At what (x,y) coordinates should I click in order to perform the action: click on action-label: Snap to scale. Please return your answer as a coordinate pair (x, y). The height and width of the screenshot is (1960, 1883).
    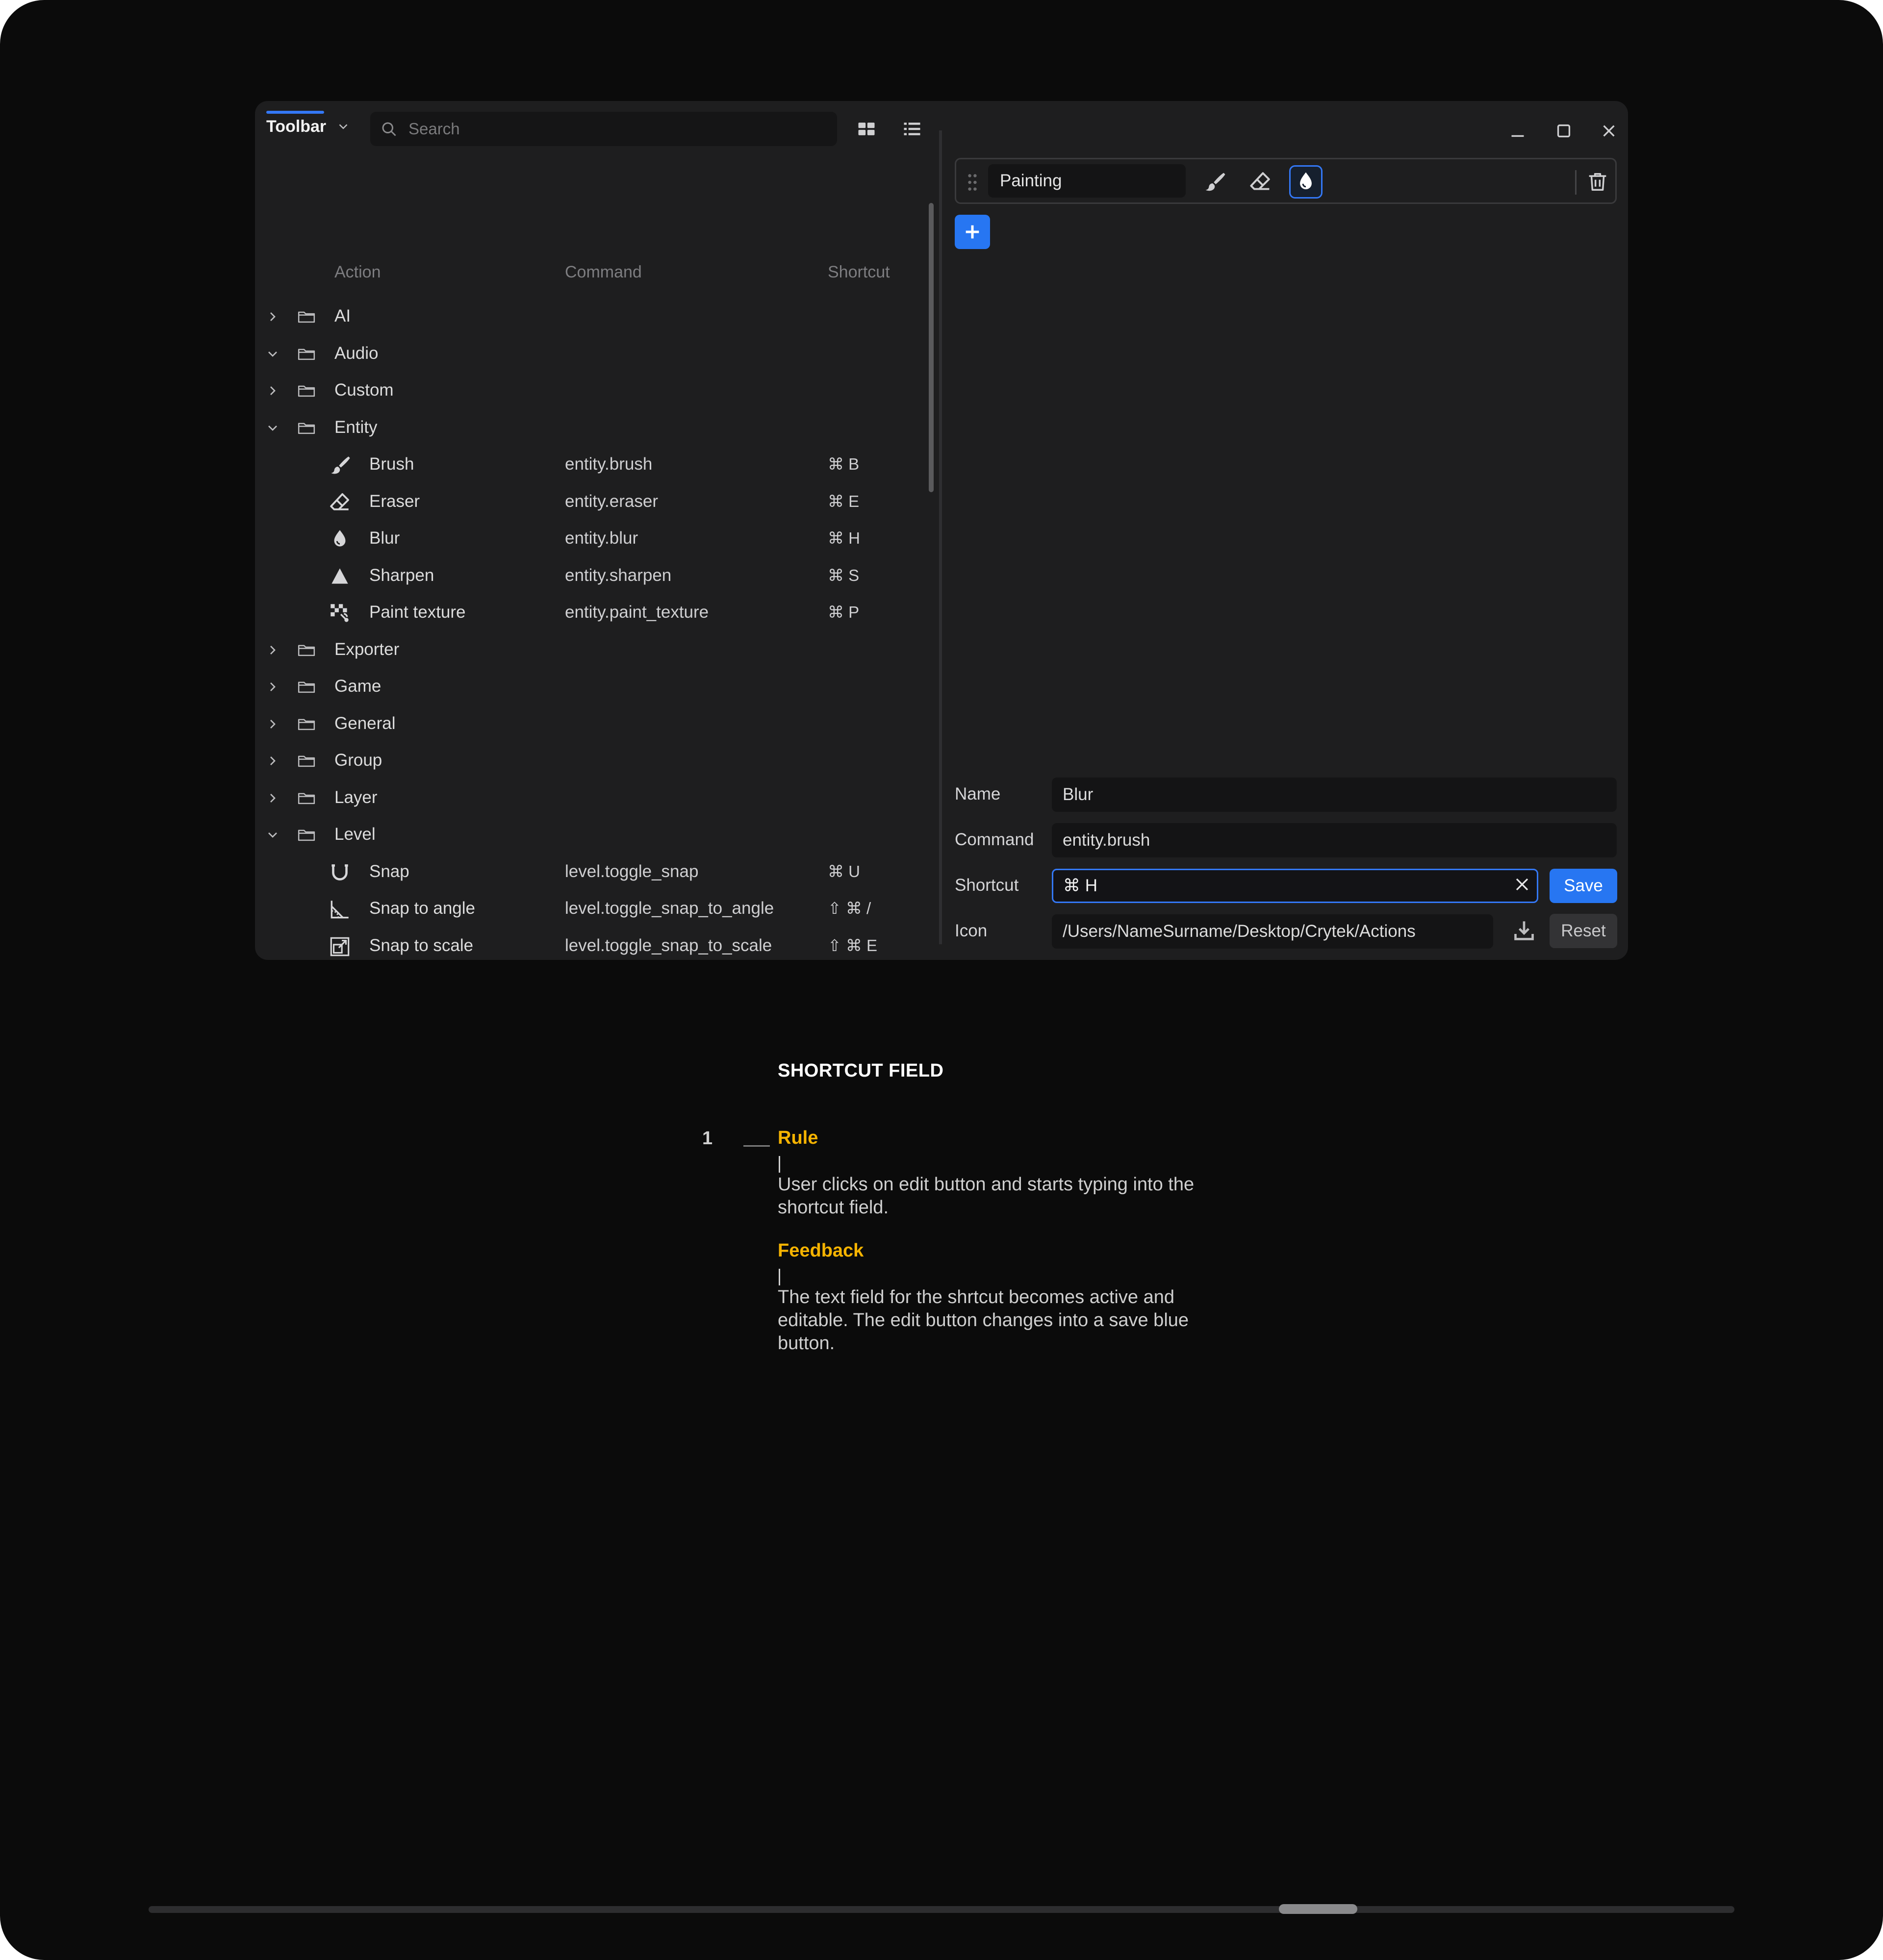
    Looking at the image, I should click on (421, 945).